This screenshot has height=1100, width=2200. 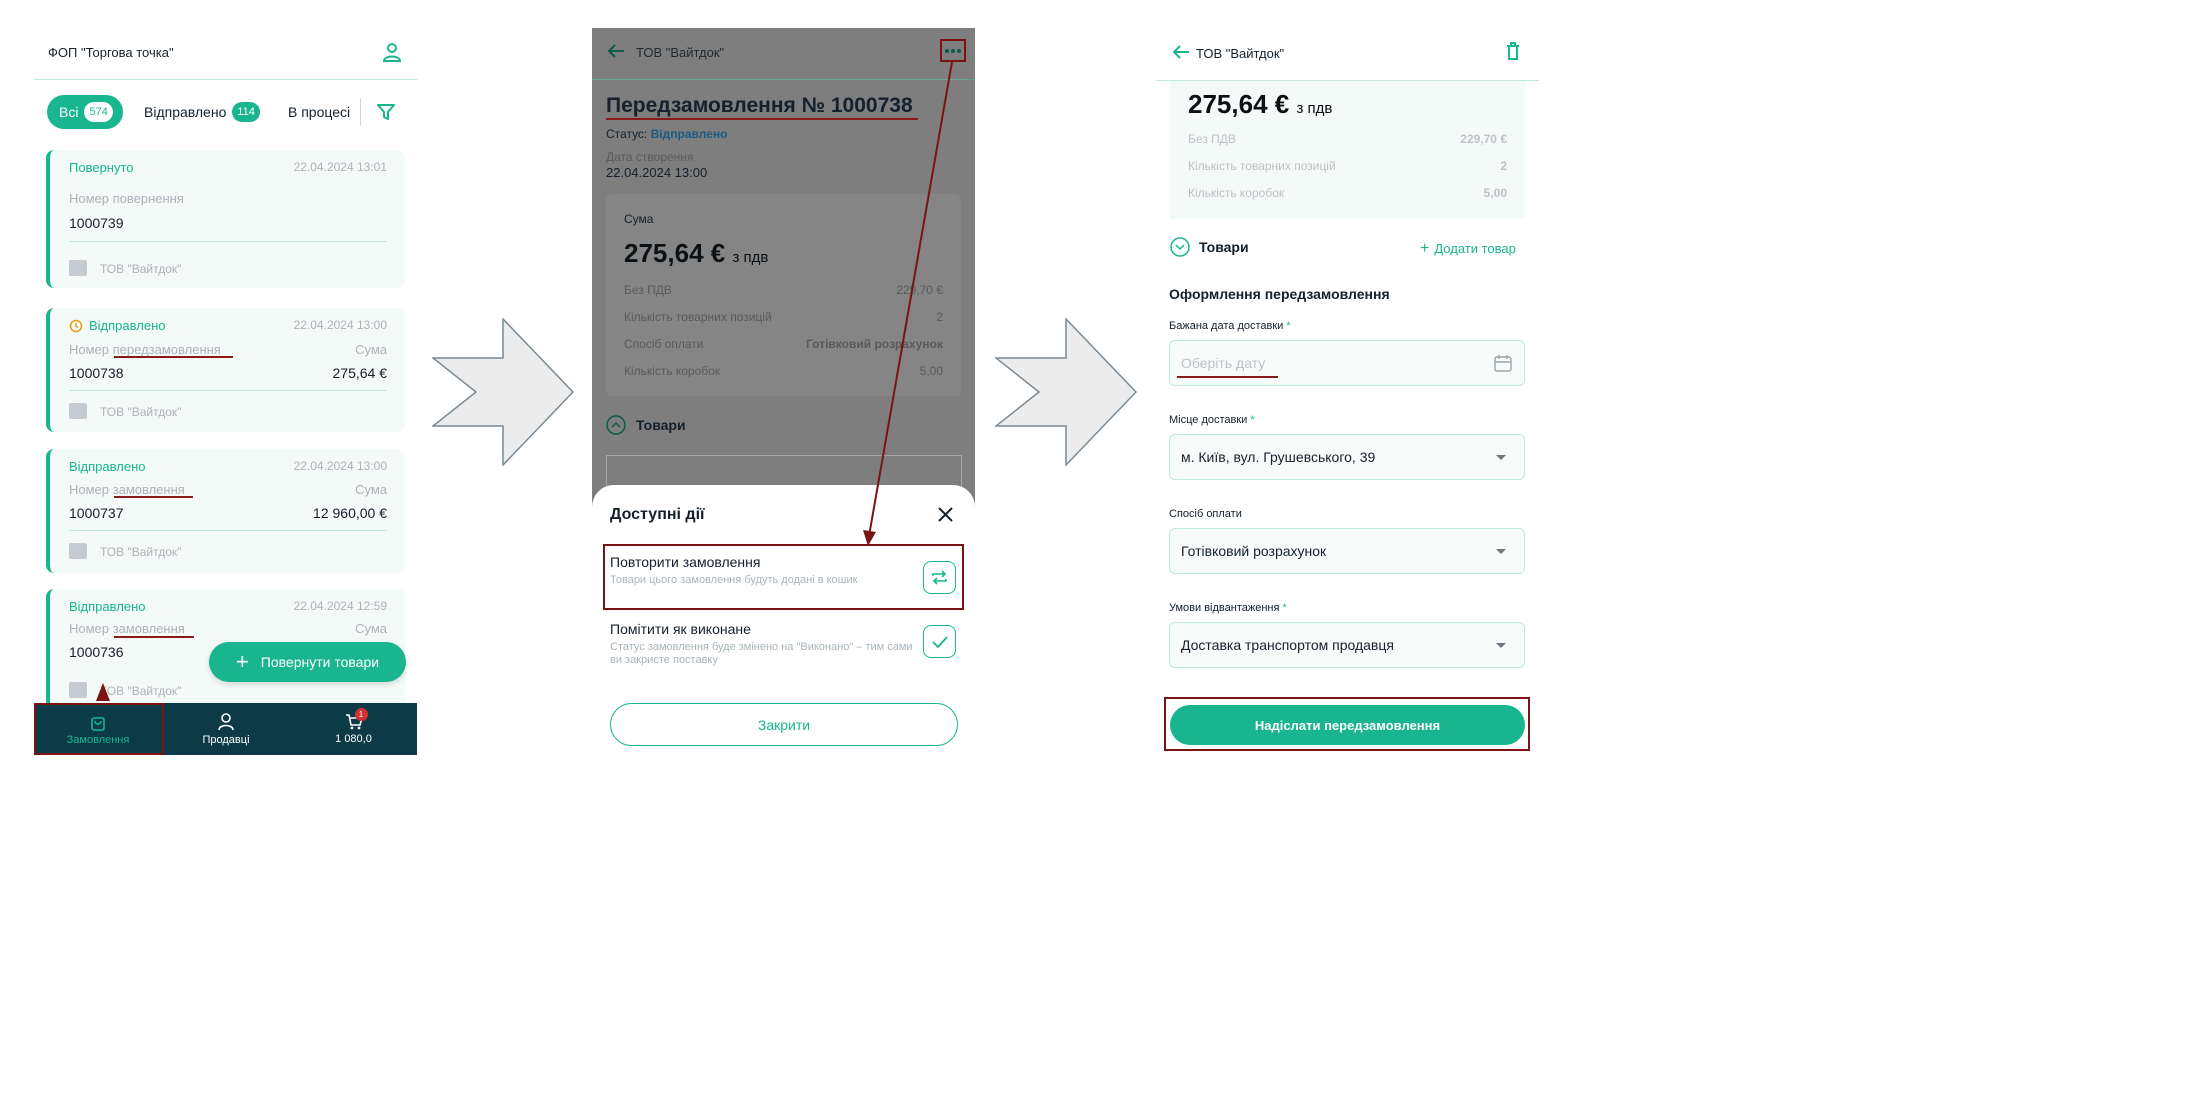 I want to click on order-number: 1000739, so click(x=96, y=223).